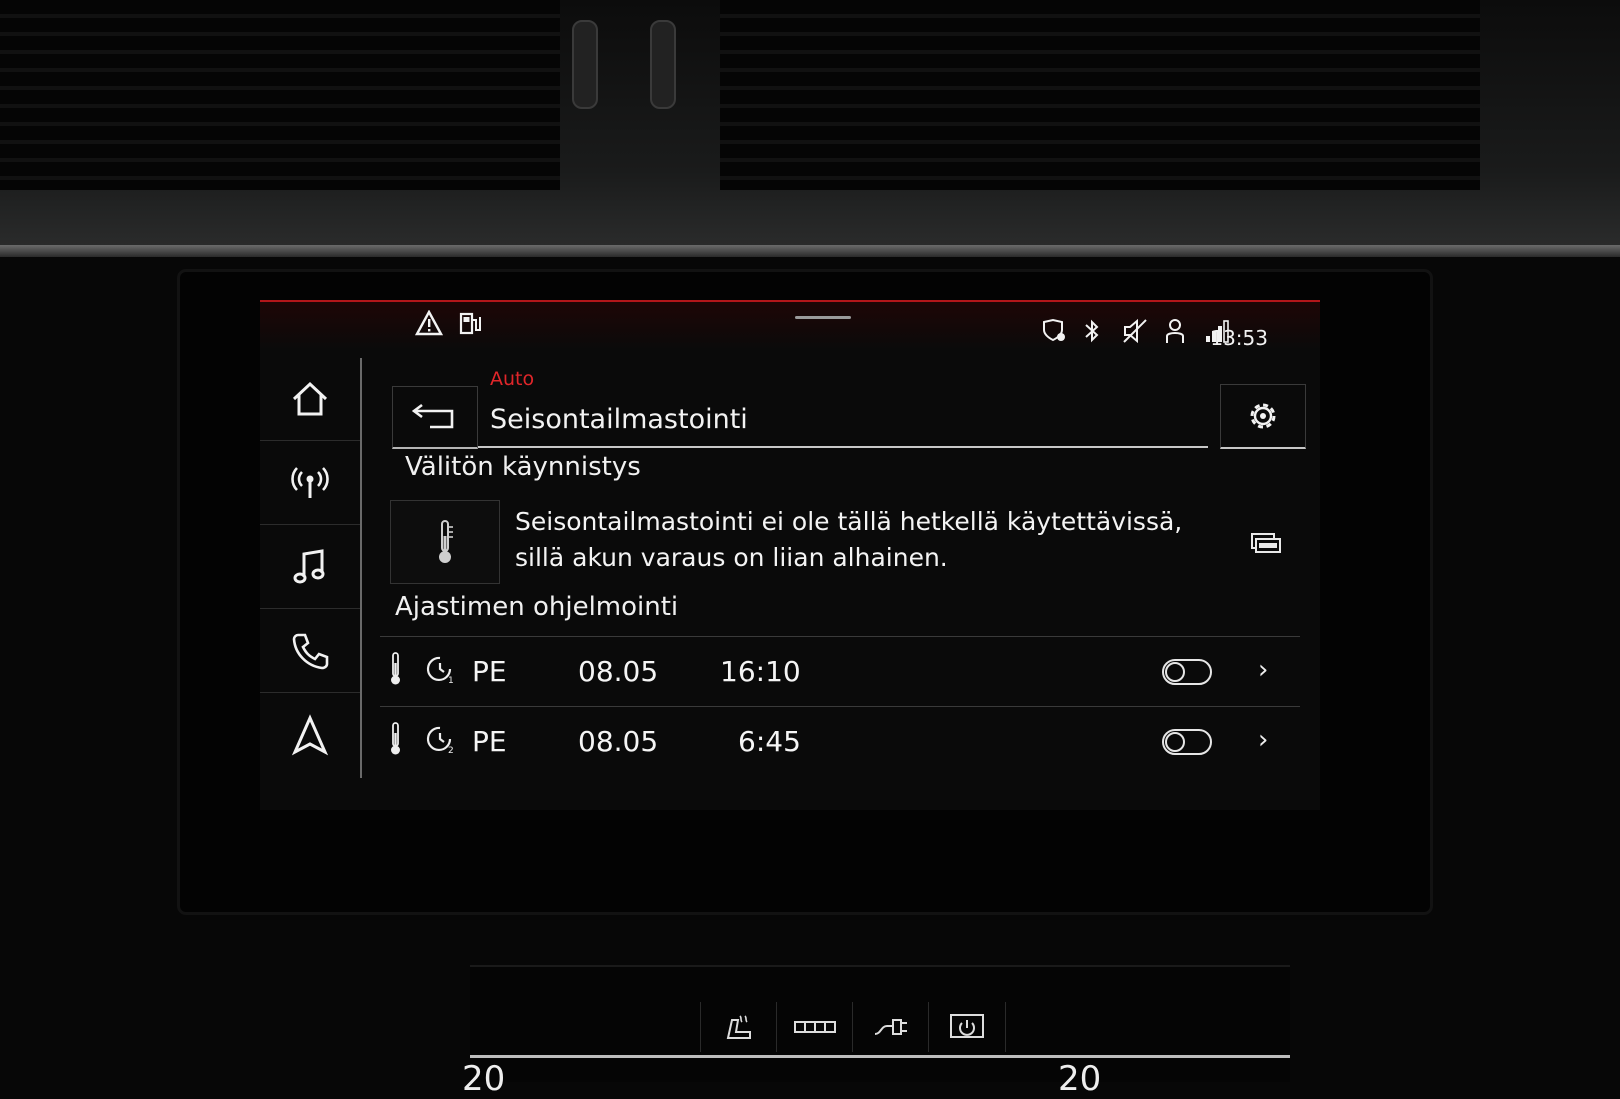 The width and height of the screenshot is (1620, 1099). I want to click on seat-heat-button, so click(738, 1027).